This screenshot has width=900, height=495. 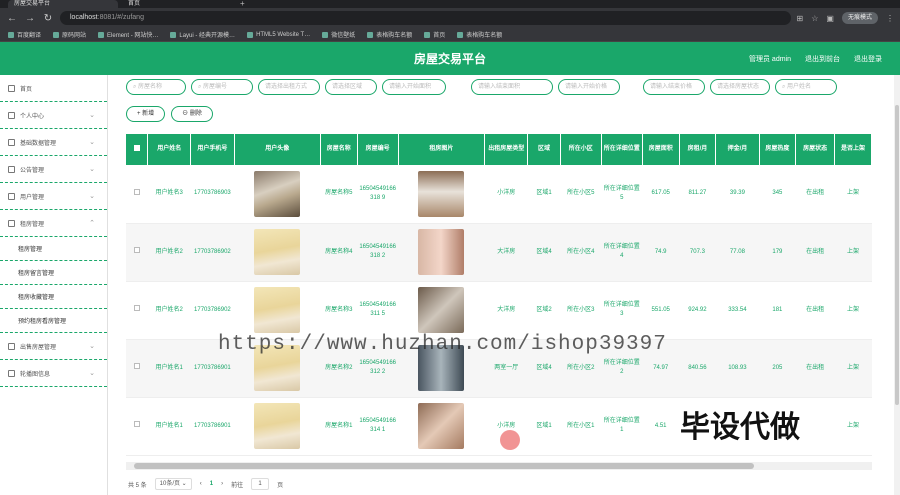 I want to click on col-header: 所在小区, so click(x=581, y=149).